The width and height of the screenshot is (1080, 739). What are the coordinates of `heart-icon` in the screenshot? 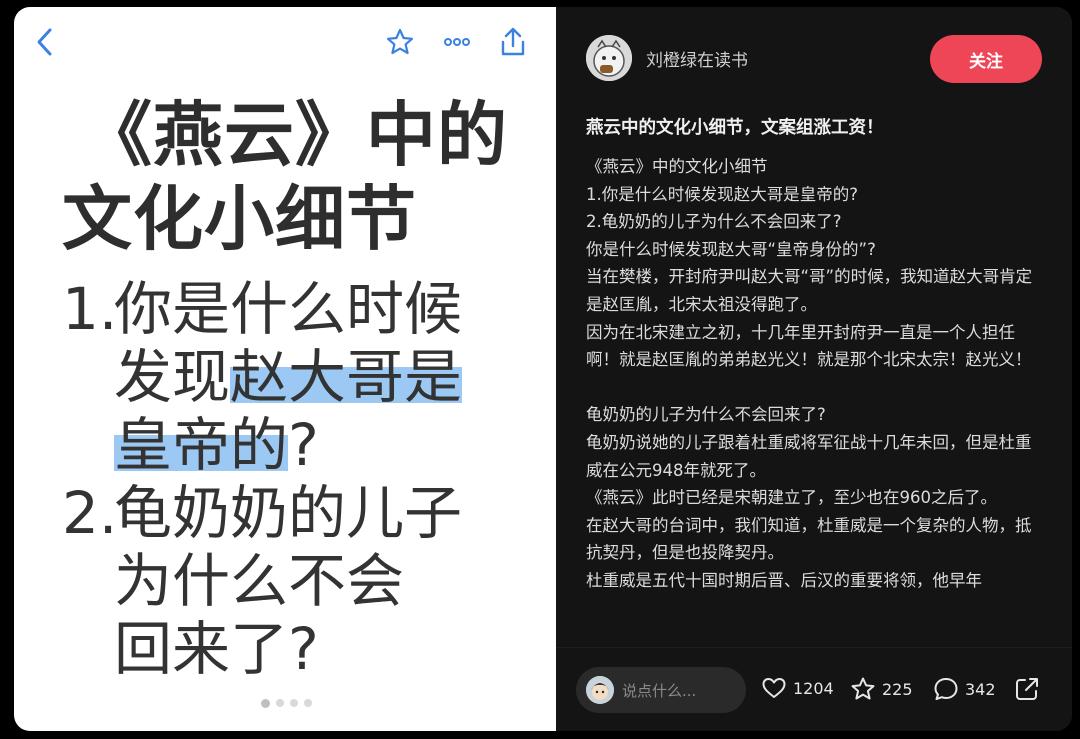 It's located at (774, 688).